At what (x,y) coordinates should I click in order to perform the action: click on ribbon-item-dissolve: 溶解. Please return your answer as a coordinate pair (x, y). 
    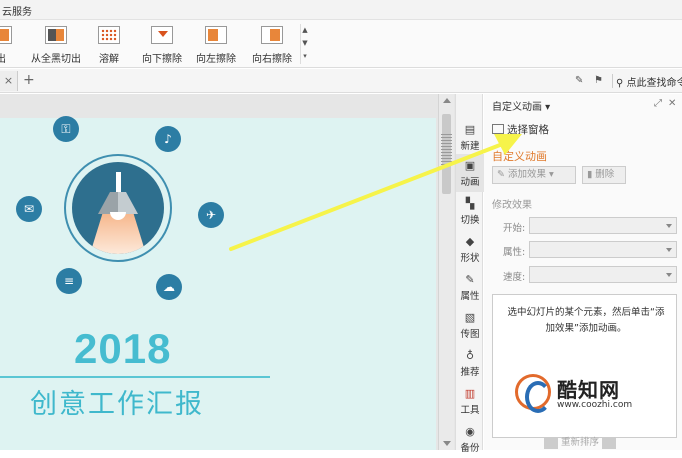
    Looking at the image, I should click on (109, 44).